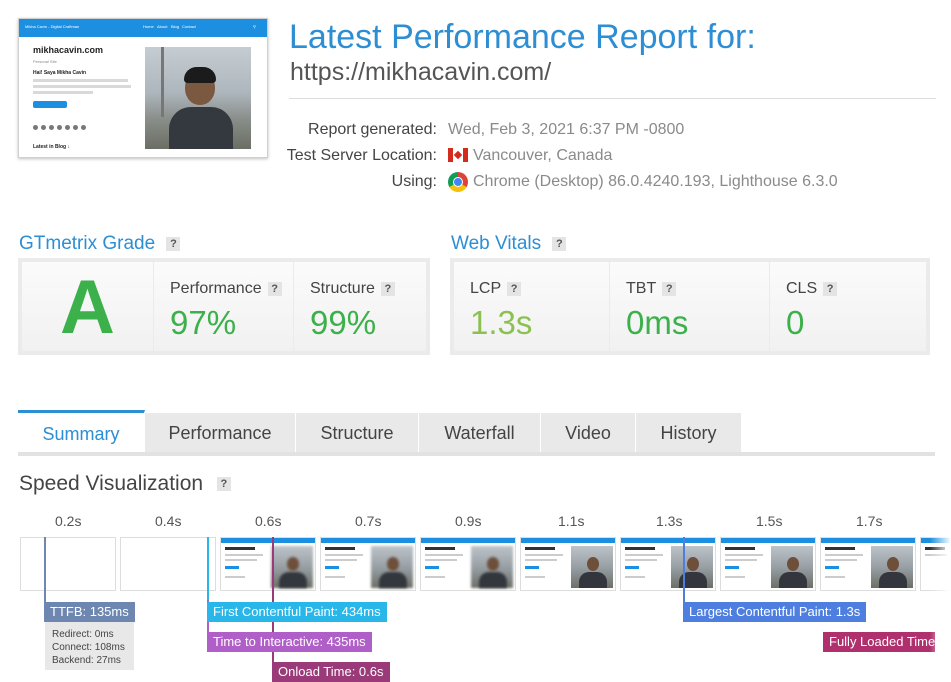 The width and height of the screenshot is (951, 682). Describe the element at coordinates (566, 129) in the screenshot. I see `report-generated-value: Wed, Feb 3, 2021 6:37 PM -0800` at that location.